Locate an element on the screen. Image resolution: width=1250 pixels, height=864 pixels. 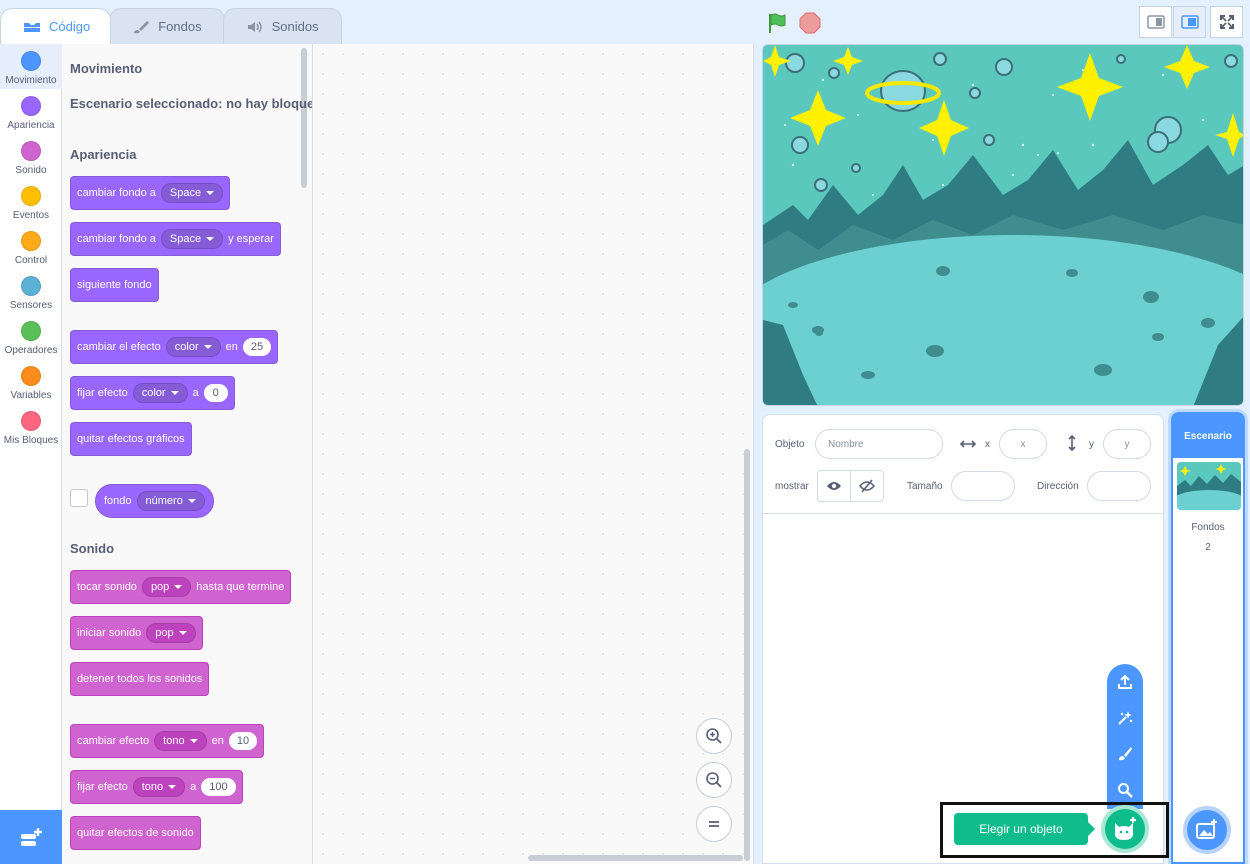
category-sound: Sonido is located at coordinates (31, 156).